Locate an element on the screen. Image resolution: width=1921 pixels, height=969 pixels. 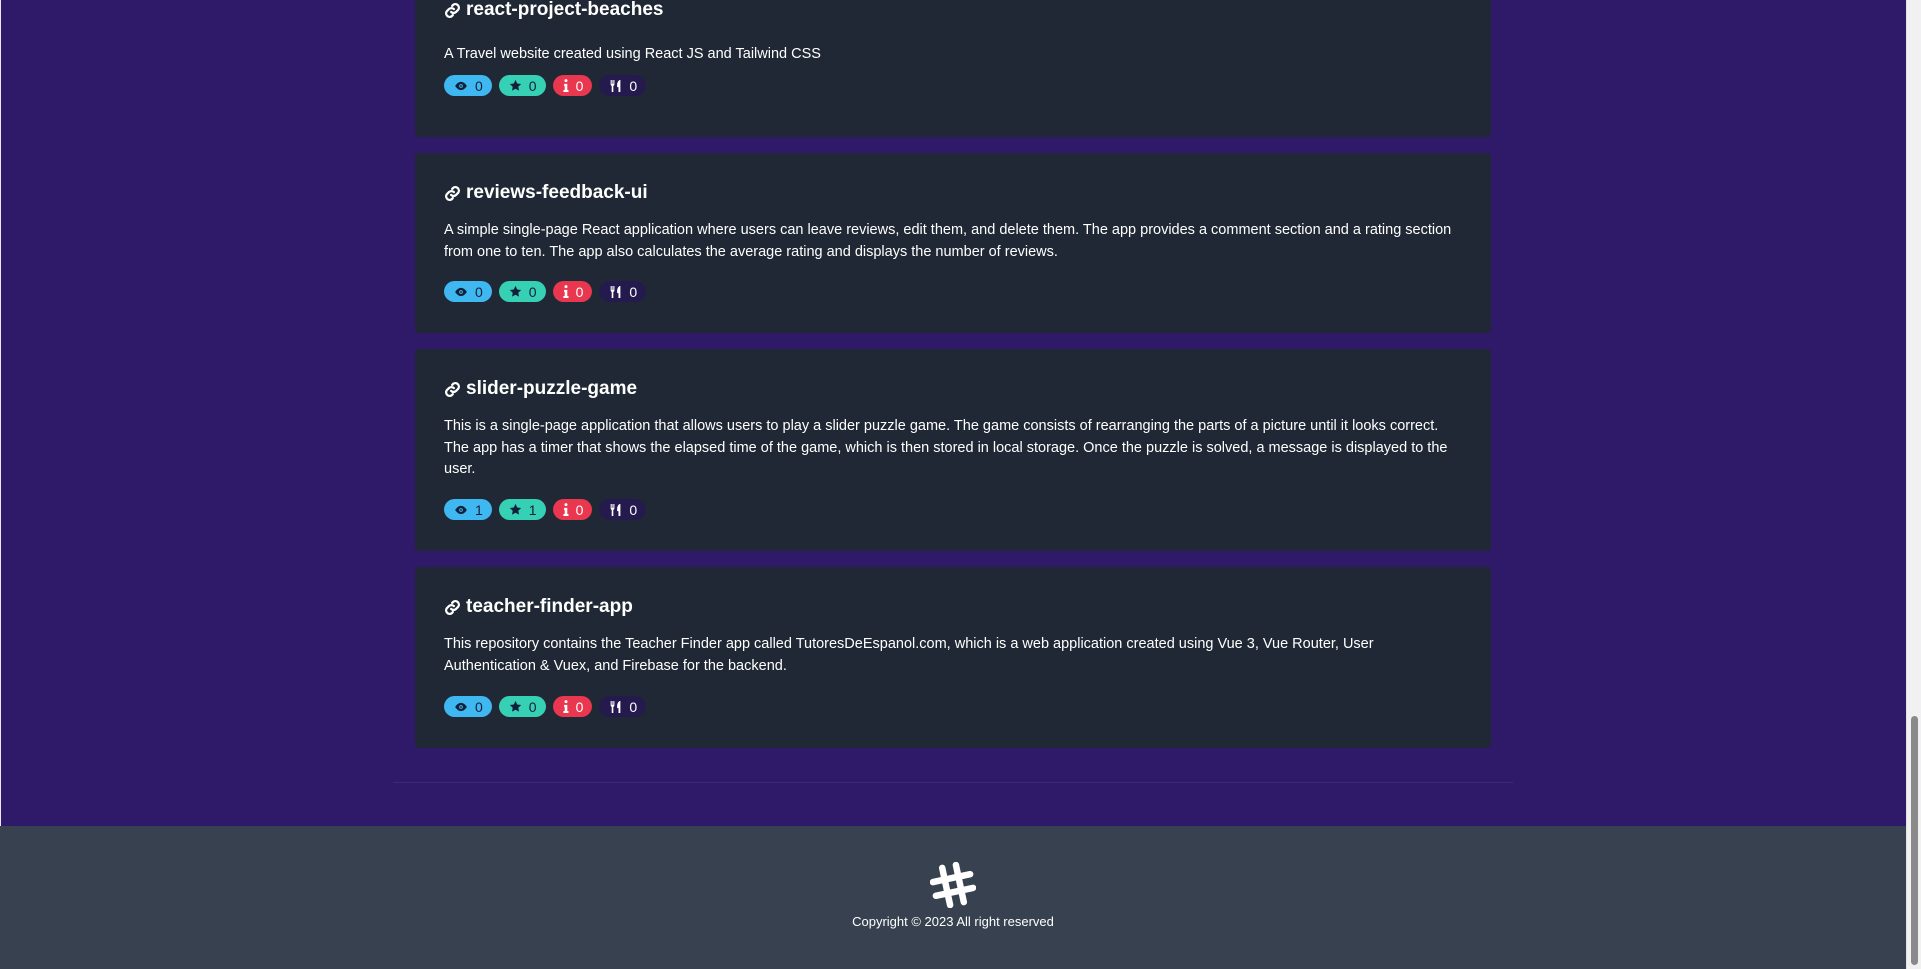
footer: Copyright © 2023 All right reserved is located at coordinates (953, 897).